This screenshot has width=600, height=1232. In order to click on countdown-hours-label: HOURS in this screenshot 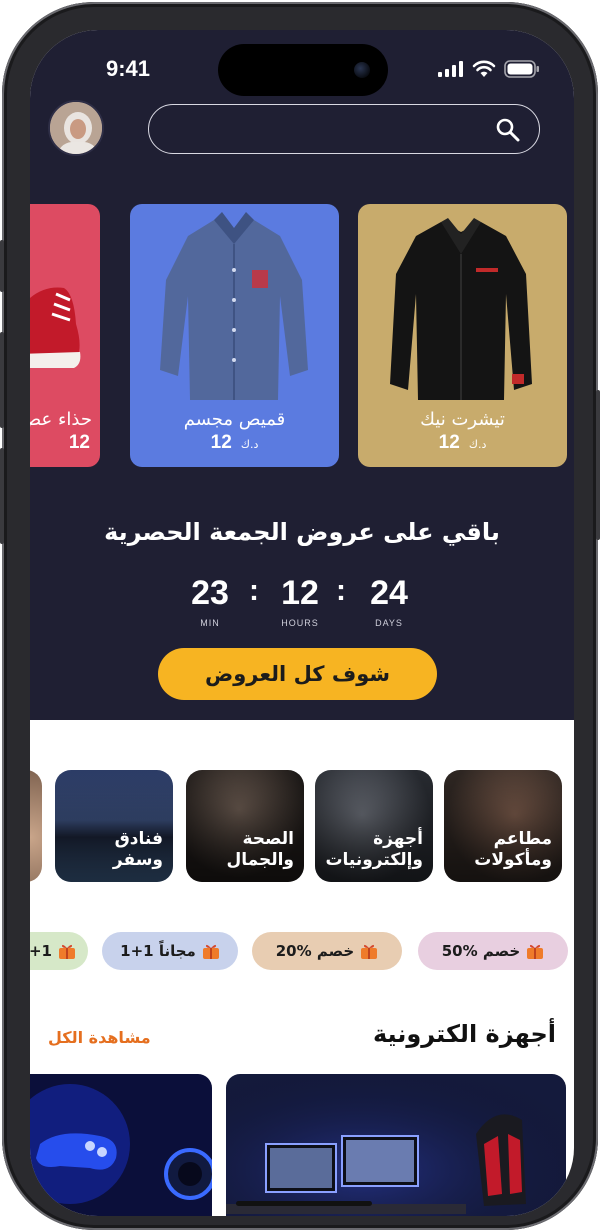, I will do `click(300, 623)`.